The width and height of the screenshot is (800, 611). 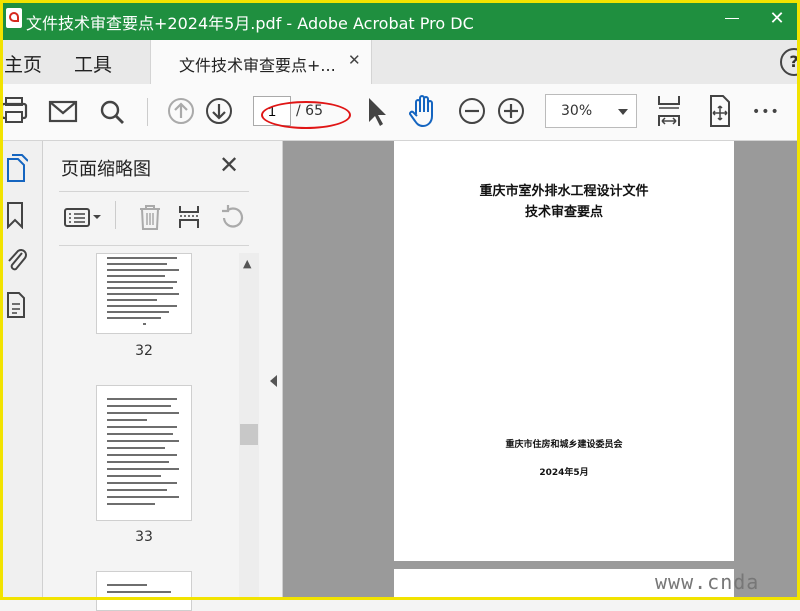 What do you see at coordinates (720, 112) in the screenshot?
I see `full-screen-icon` at bounding box center [720, 112].